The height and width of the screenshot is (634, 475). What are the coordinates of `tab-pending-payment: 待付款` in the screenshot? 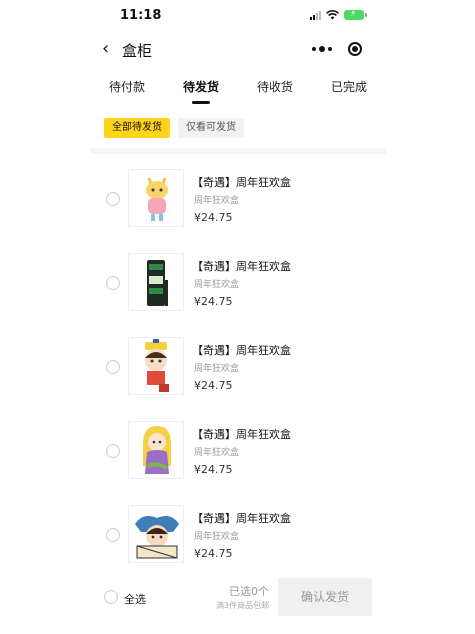 It's located at (127, 90).